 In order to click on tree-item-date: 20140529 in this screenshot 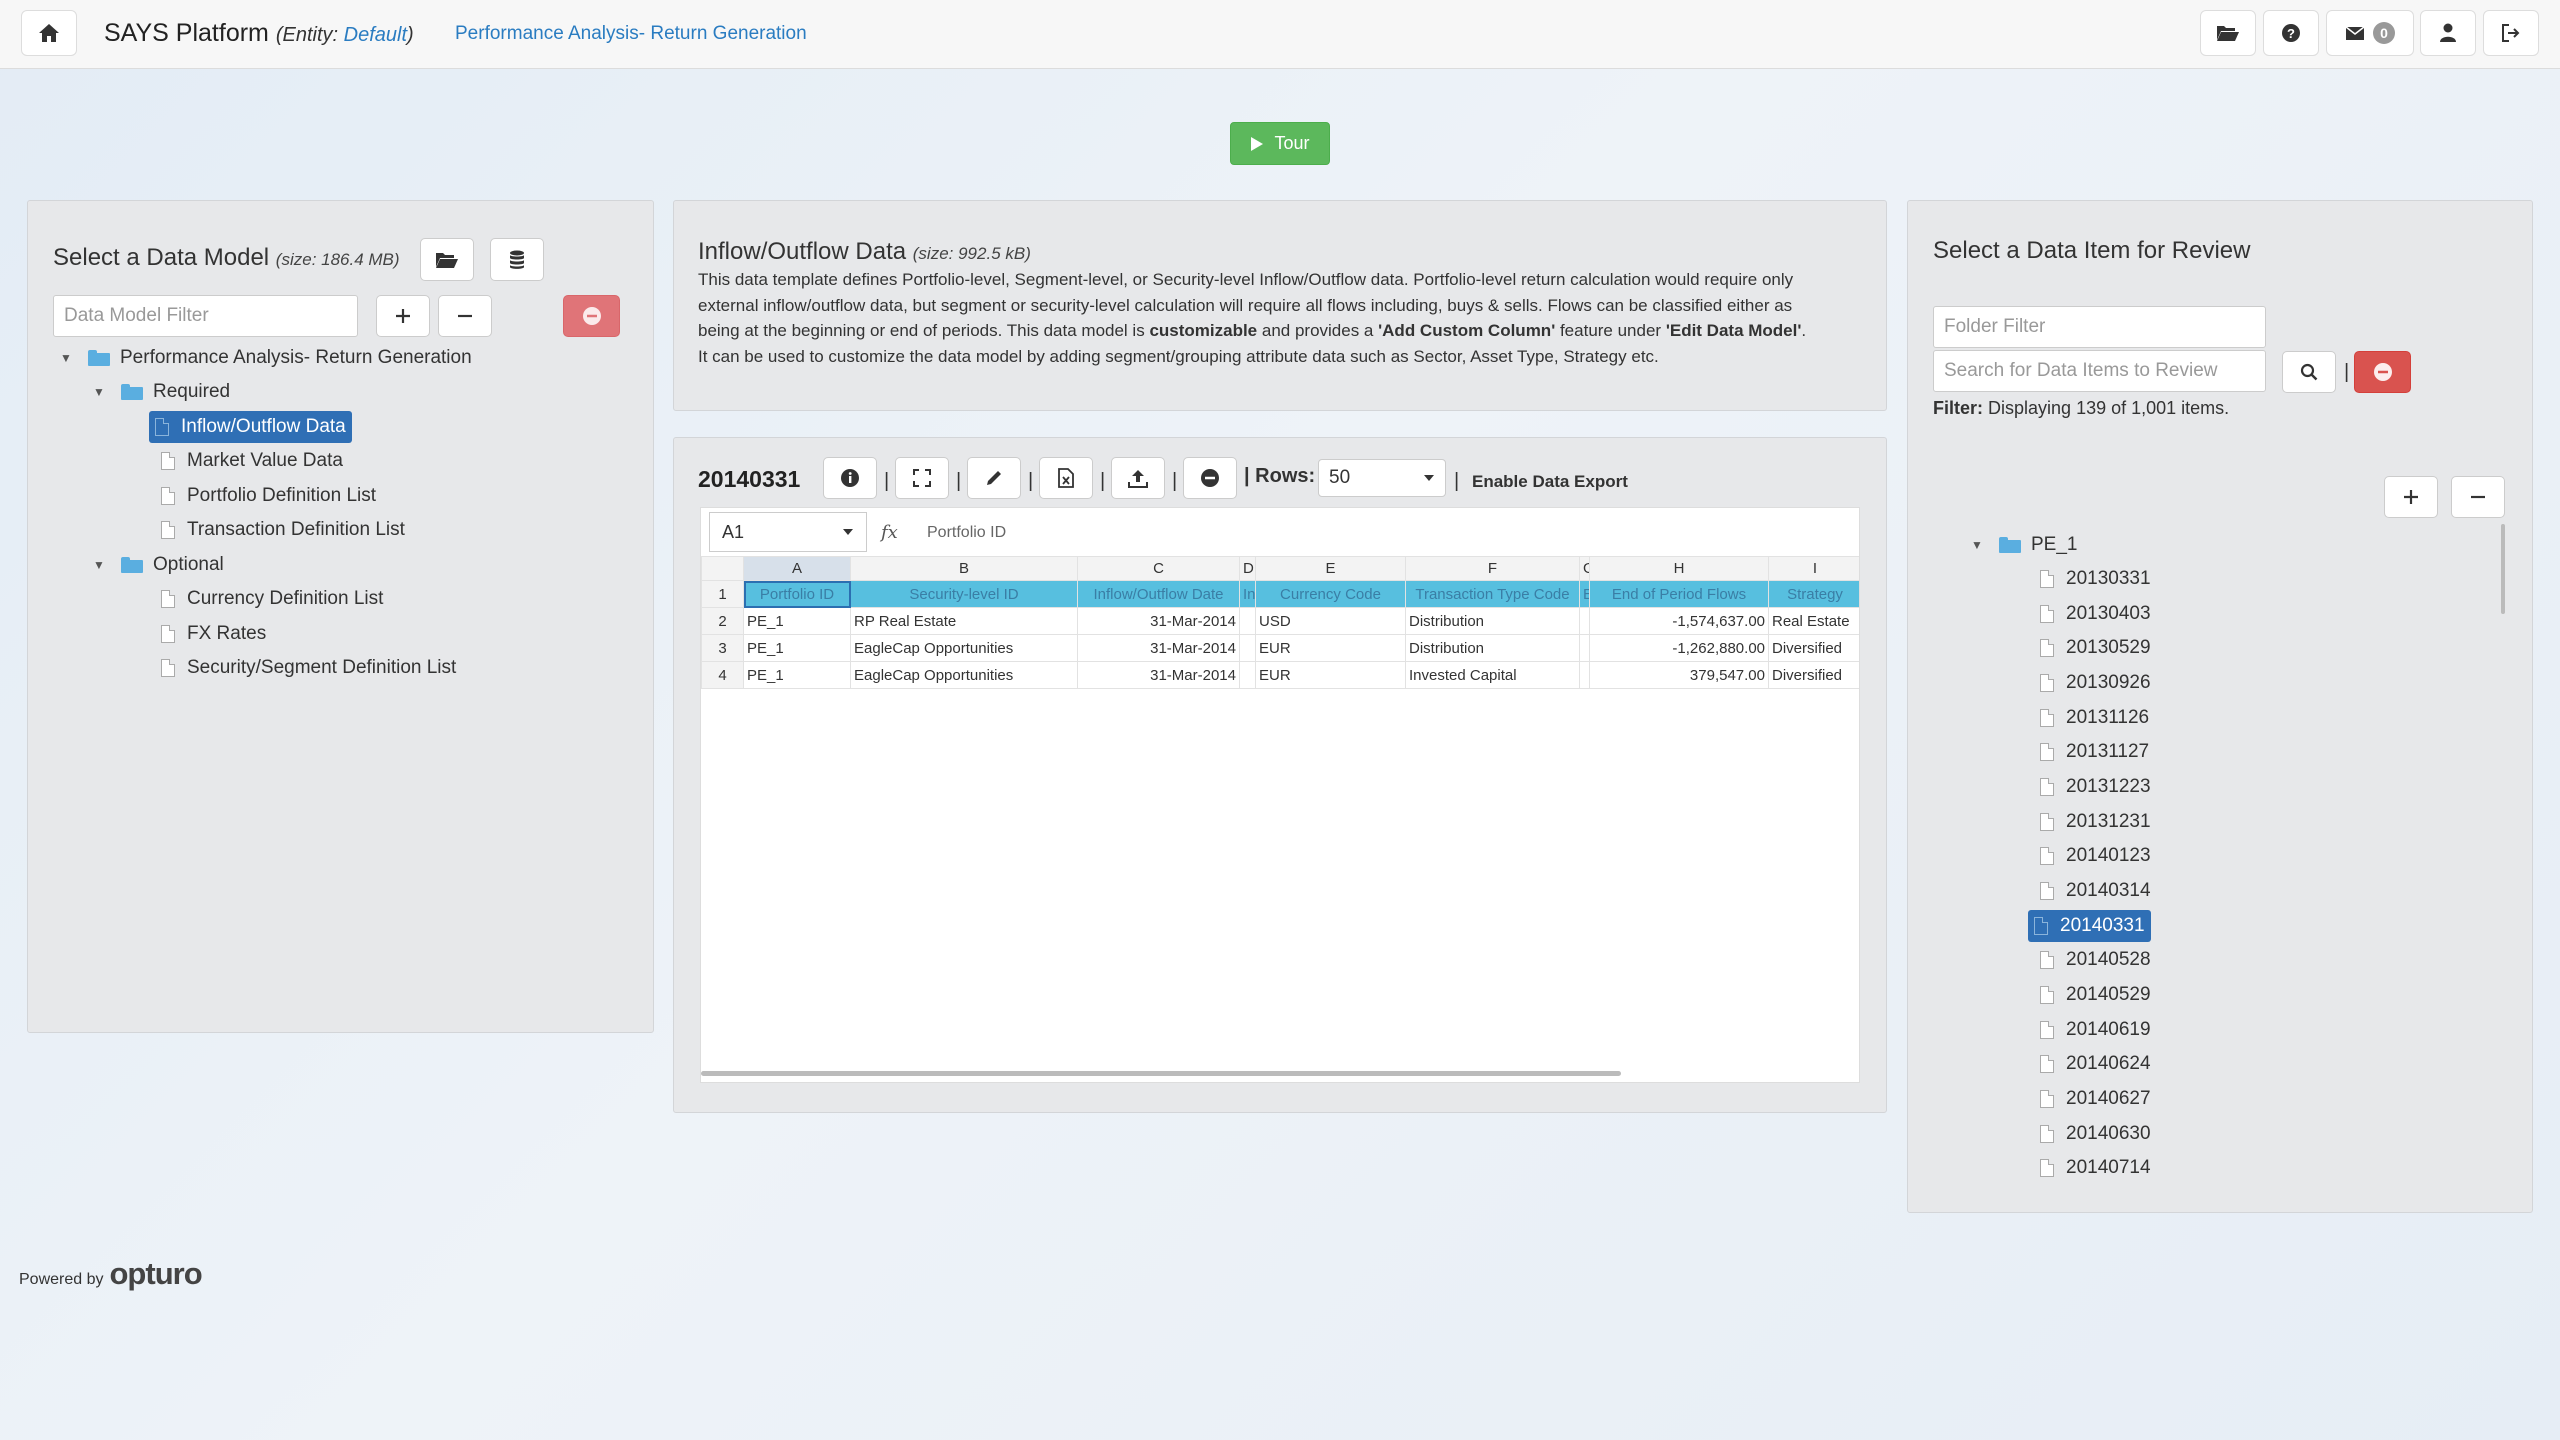, I will do `click(2095, 995)`.